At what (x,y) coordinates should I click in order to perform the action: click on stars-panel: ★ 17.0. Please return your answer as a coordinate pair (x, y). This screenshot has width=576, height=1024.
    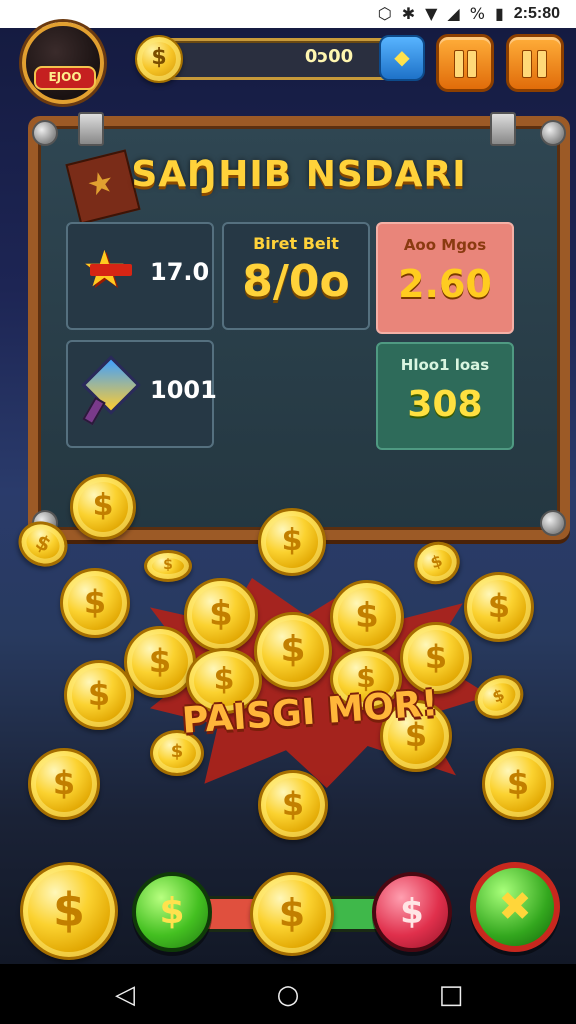
    Looking at the image, I should click on (140, 276).